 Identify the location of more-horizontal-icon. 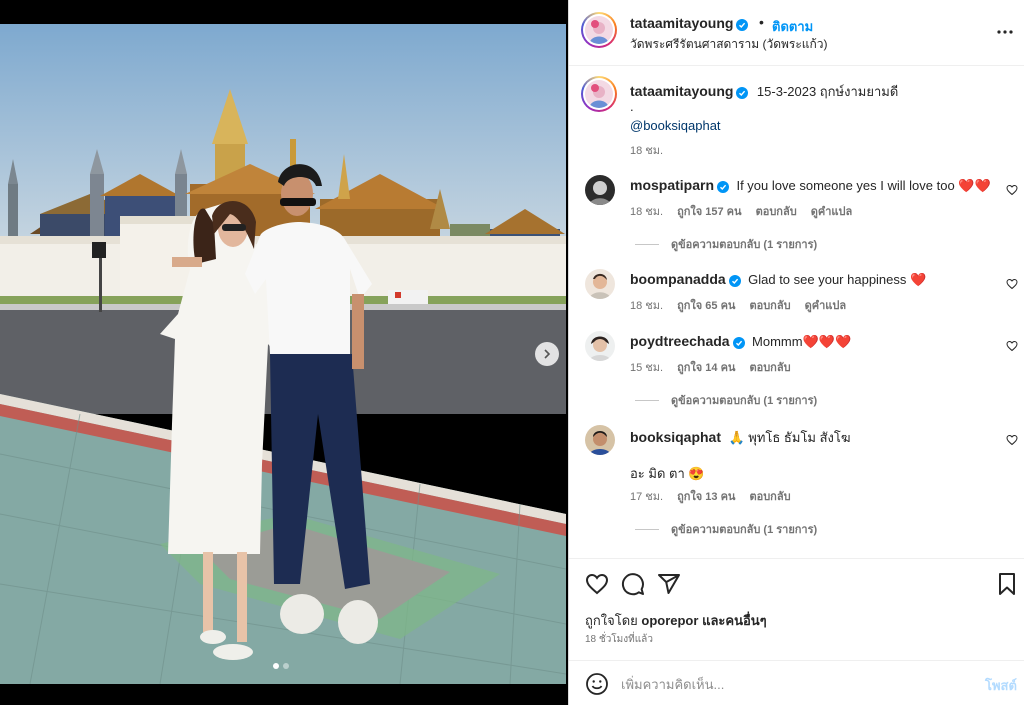
(1005, 32).